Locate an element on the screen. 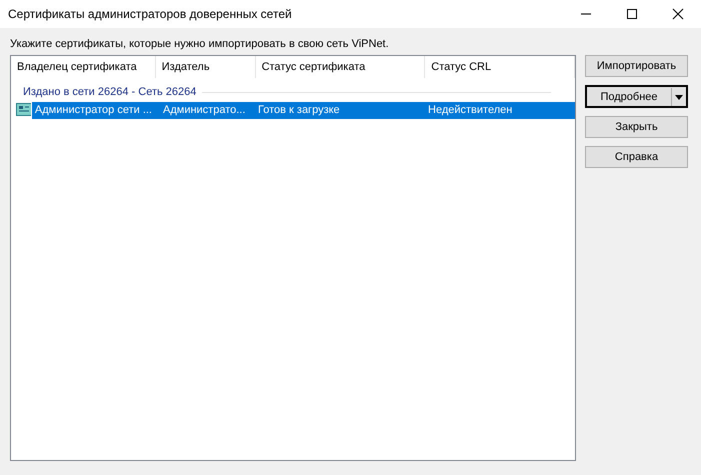 This screenshot has width=701, height=475. column-header: Статус сертификата is located at coordinates (341, 67).